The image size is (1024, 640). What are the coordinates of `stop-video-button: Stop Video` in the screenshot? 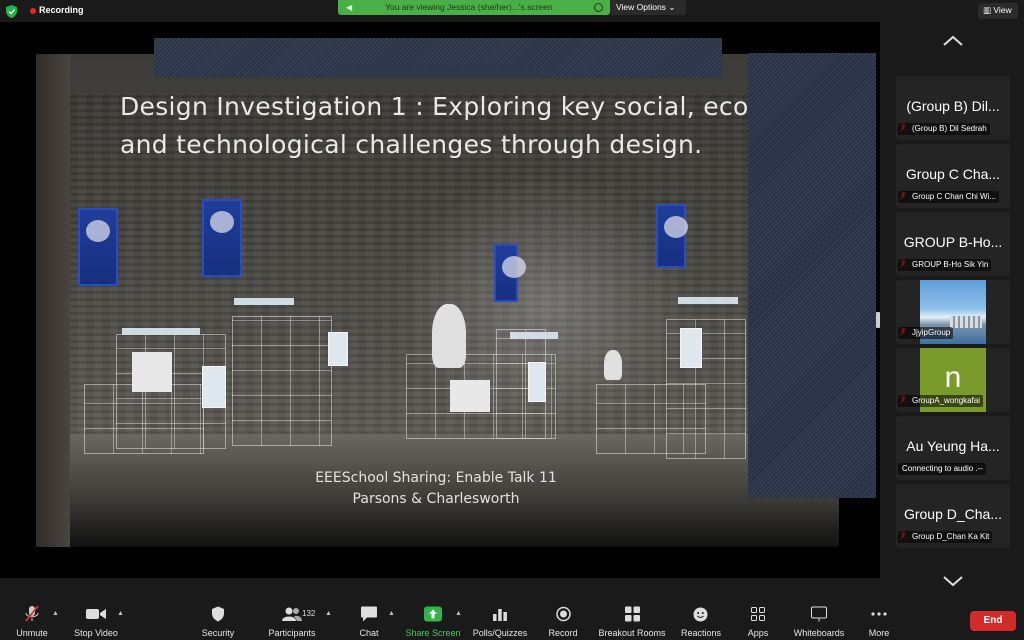 It's located at (96, 622).